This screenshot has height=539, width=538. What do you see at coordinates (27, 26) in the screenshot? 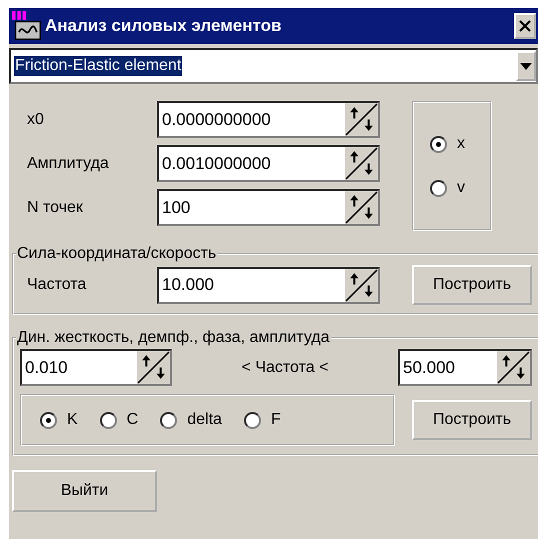
I see `app-icon` at bounding box center [27, 26].